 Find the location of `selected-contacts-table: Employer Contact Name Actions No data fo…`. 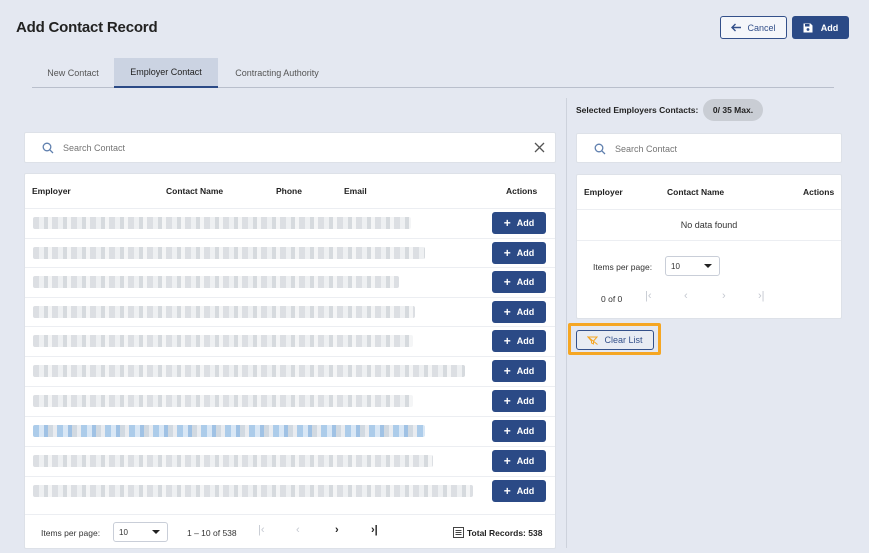

selected-contacts-table: Employer Contact Name Actions No data fo… is located at coordinates (709, 246).